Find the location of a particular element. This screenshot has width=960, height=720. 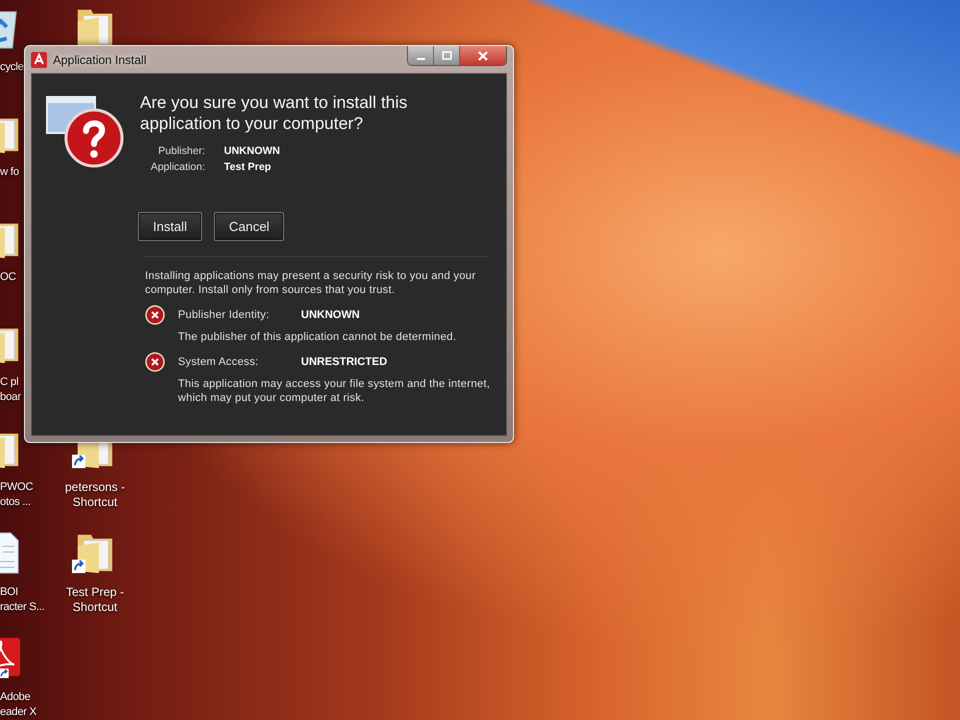

icon-label: BOI is located at coordinates (9, 592).